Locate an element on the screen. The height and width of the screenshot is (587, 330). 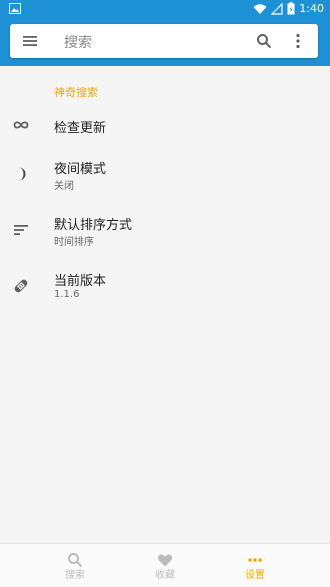
app-bar: 搜索 is located at coordinates (165, 42).